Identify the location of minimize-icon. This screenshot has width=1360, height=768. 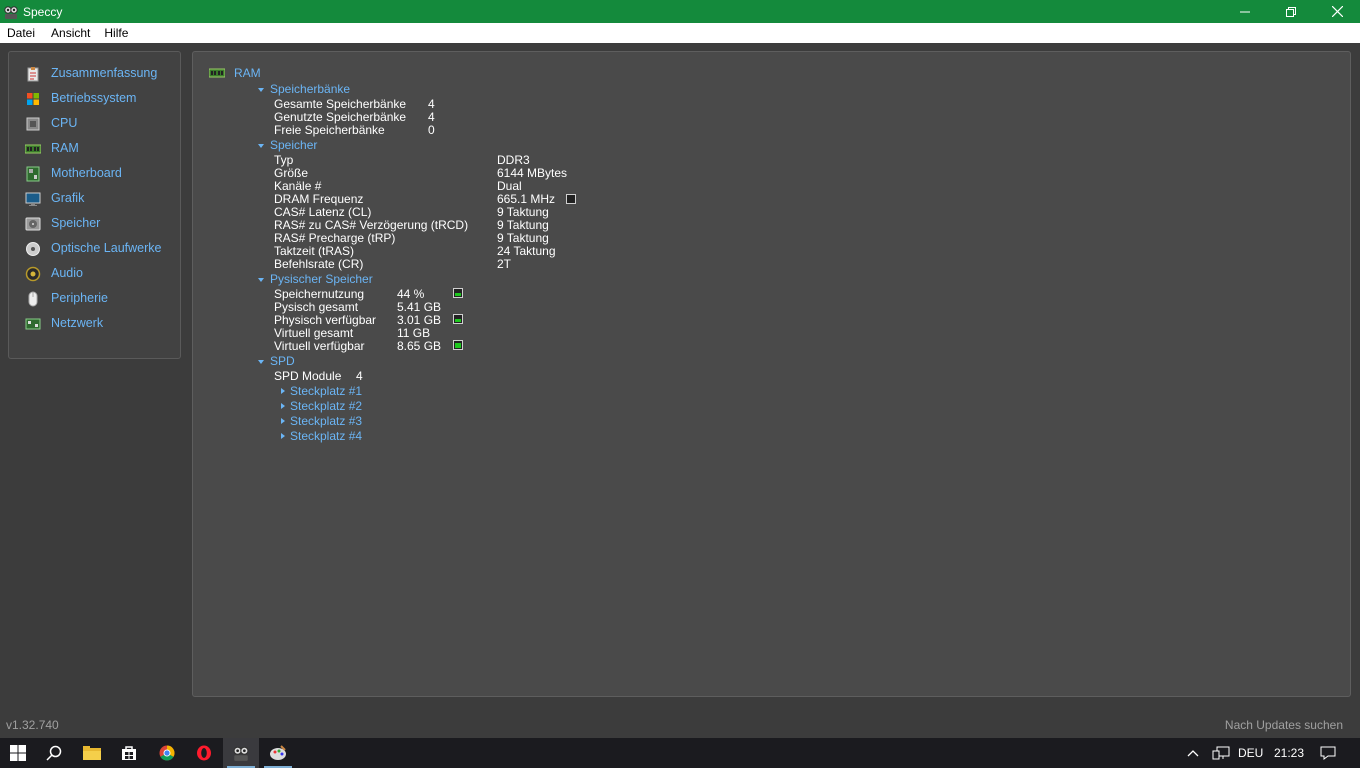
(1245, 11).